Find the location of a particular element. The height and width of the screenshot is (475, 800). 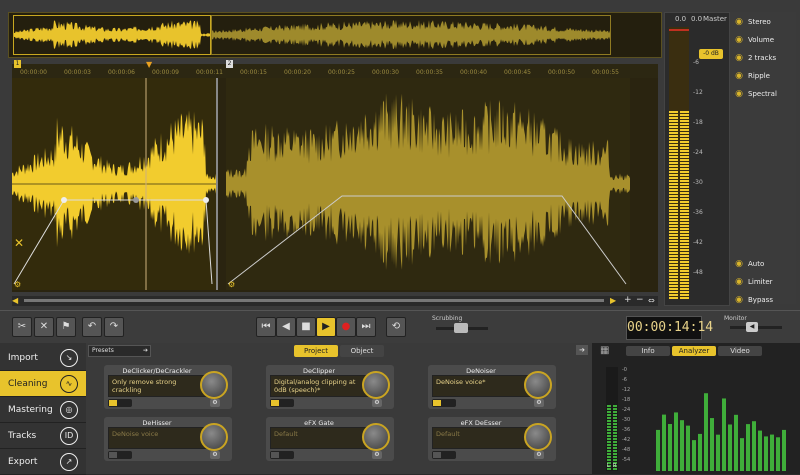

monitor-slider: ◀ is located at coordinates (756, 327).